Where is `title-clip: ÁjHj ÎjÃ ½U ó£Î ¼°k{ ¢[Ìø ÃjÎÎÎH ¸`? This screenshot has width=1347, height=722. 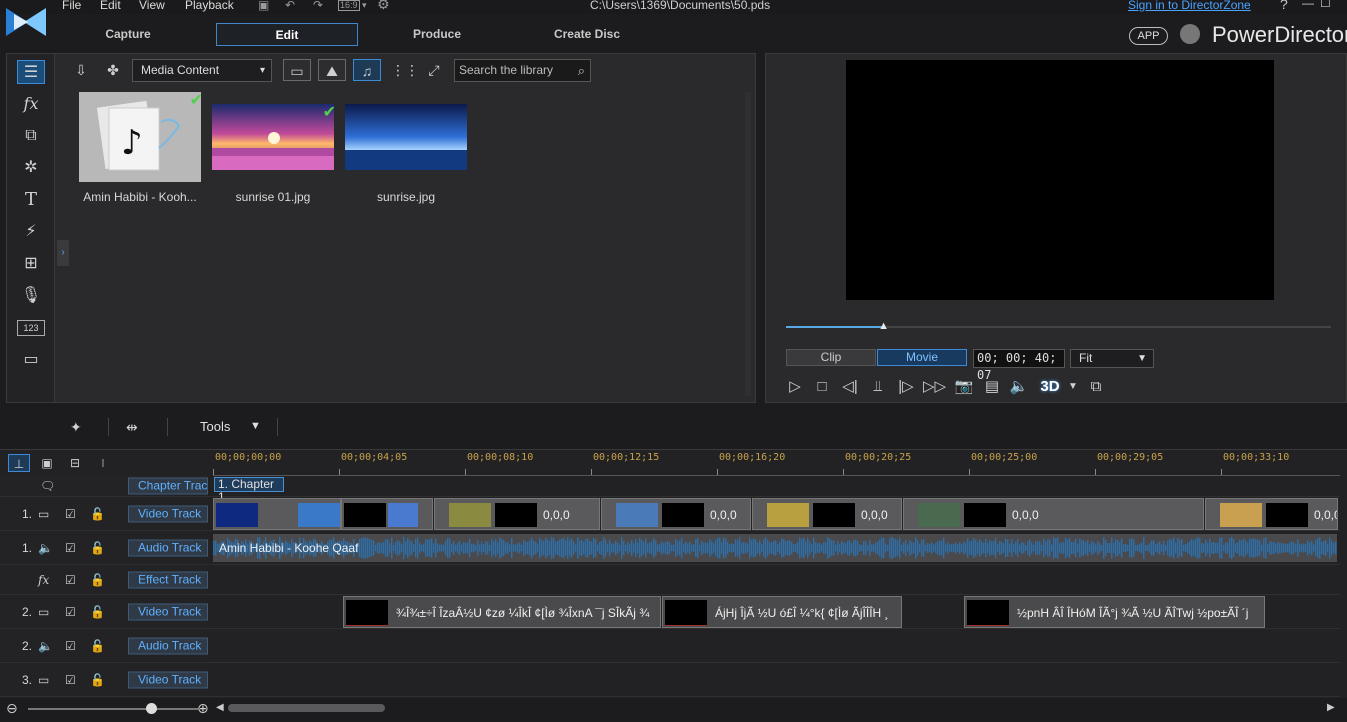 title-clip: ÁjHj ÎjÃ ½U ó£Î ¼°k{ ¢[Ìø ÃjÎÎÎH ¸ is located at coordinates (782, 612).